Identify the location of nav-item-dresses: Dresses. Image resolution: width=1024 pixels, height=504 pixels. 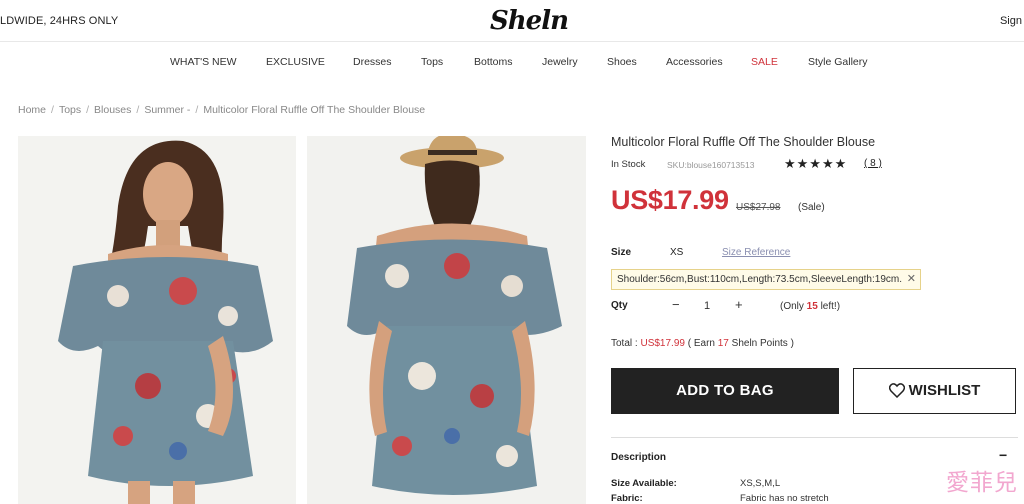
(372, 62).